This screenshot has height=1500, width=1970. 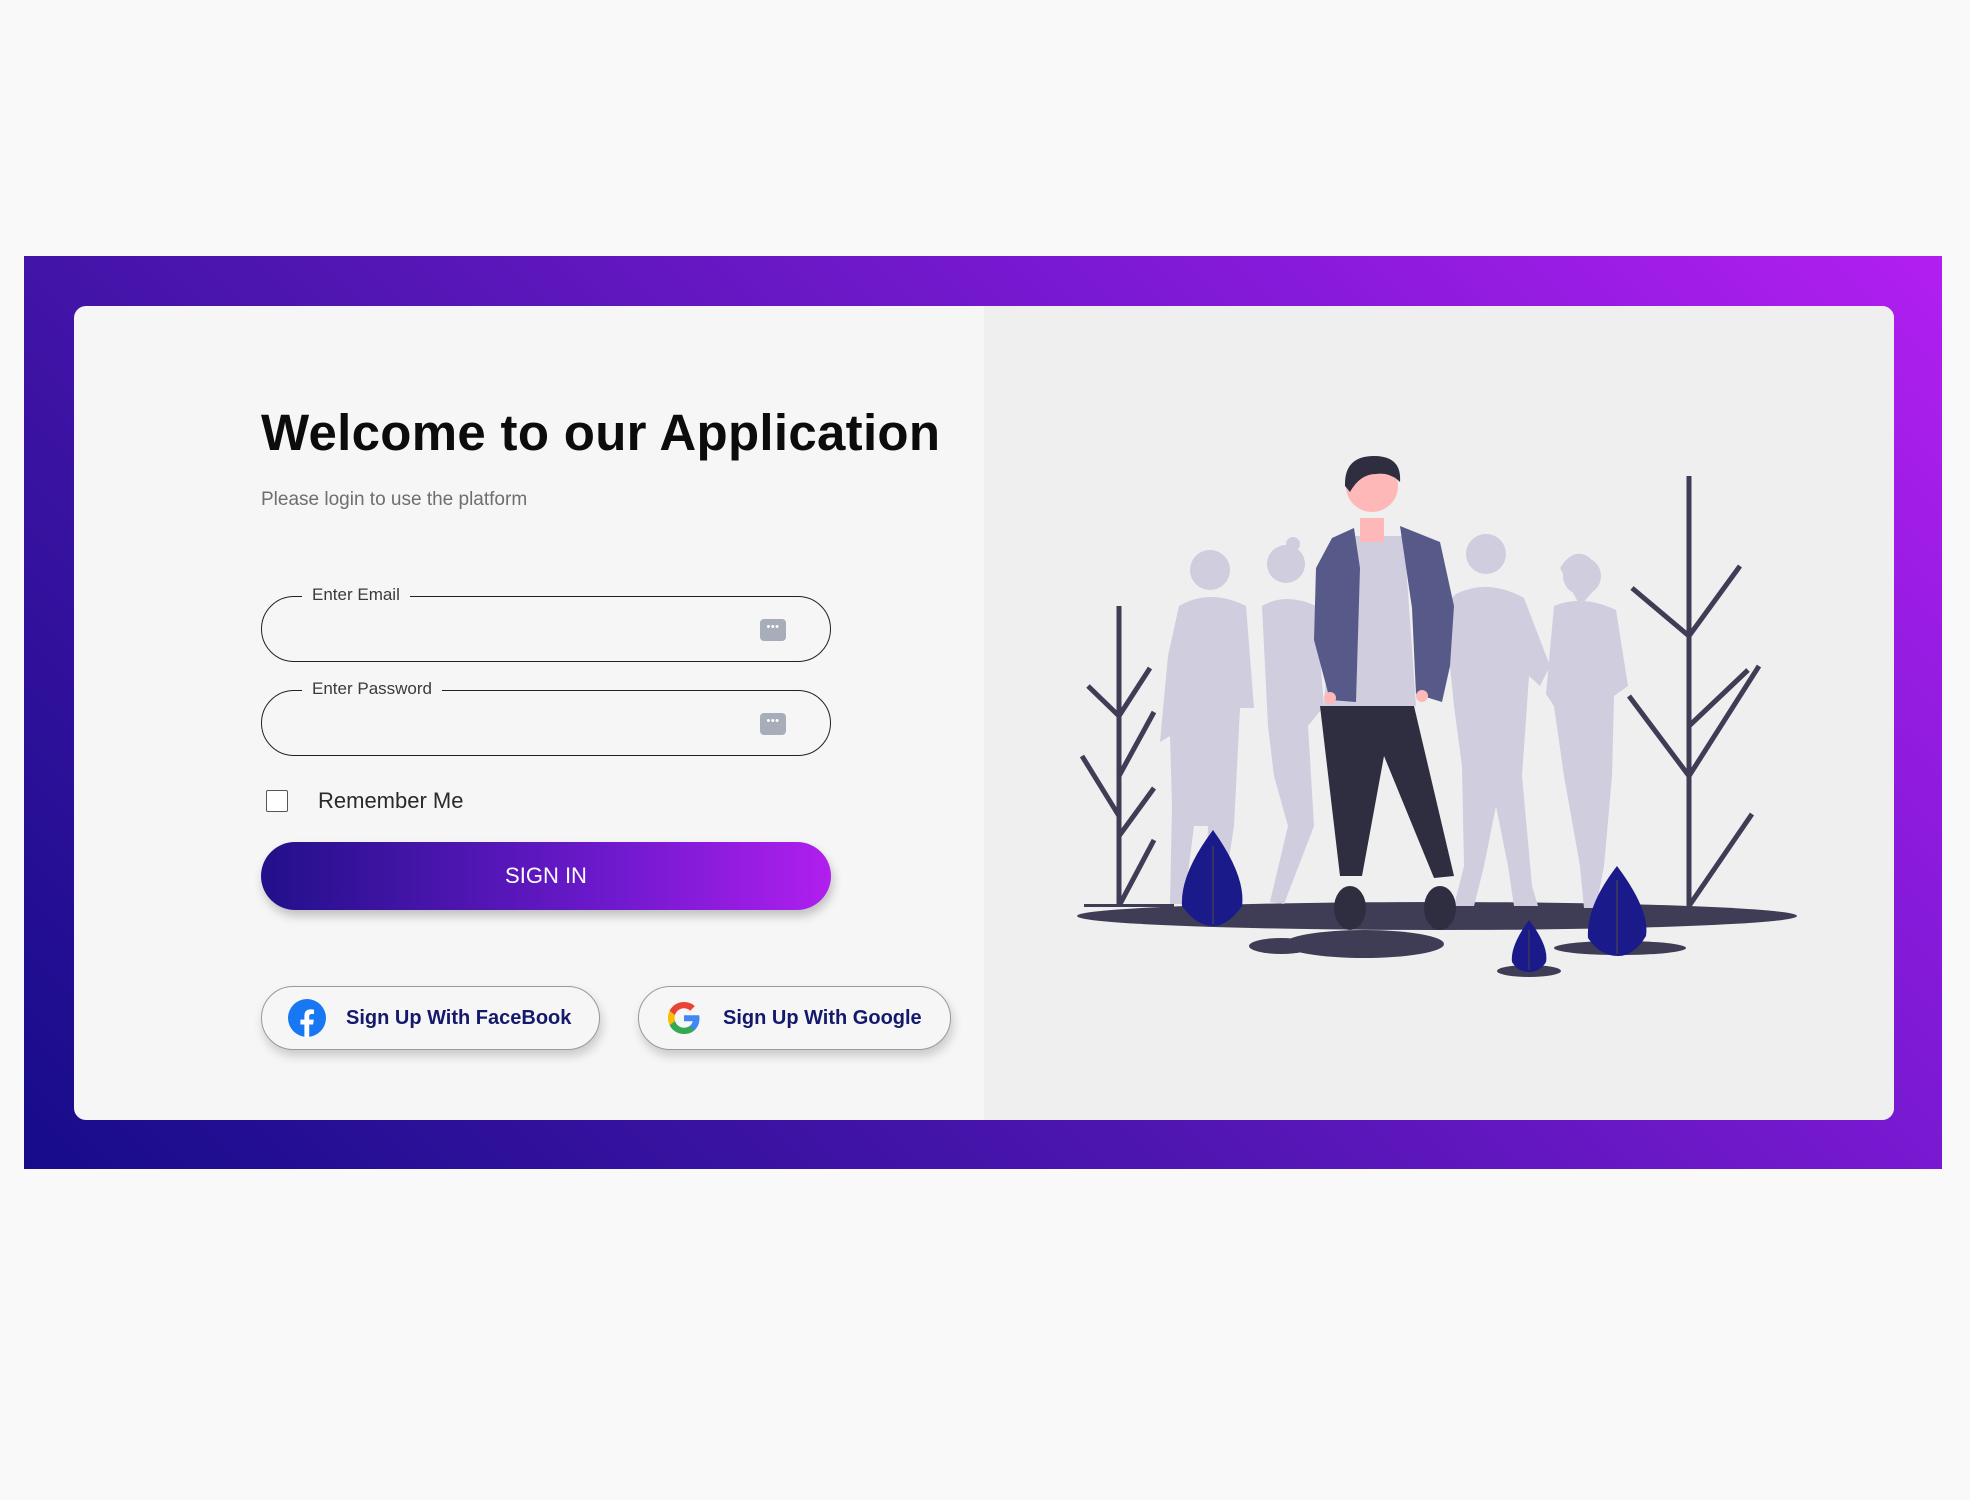 What do you see at coordinates (459, 1017) in the screenshot?
I see `facebook-signup-label: Sign Up With FaceBook` at bounding box center [459, 1017].